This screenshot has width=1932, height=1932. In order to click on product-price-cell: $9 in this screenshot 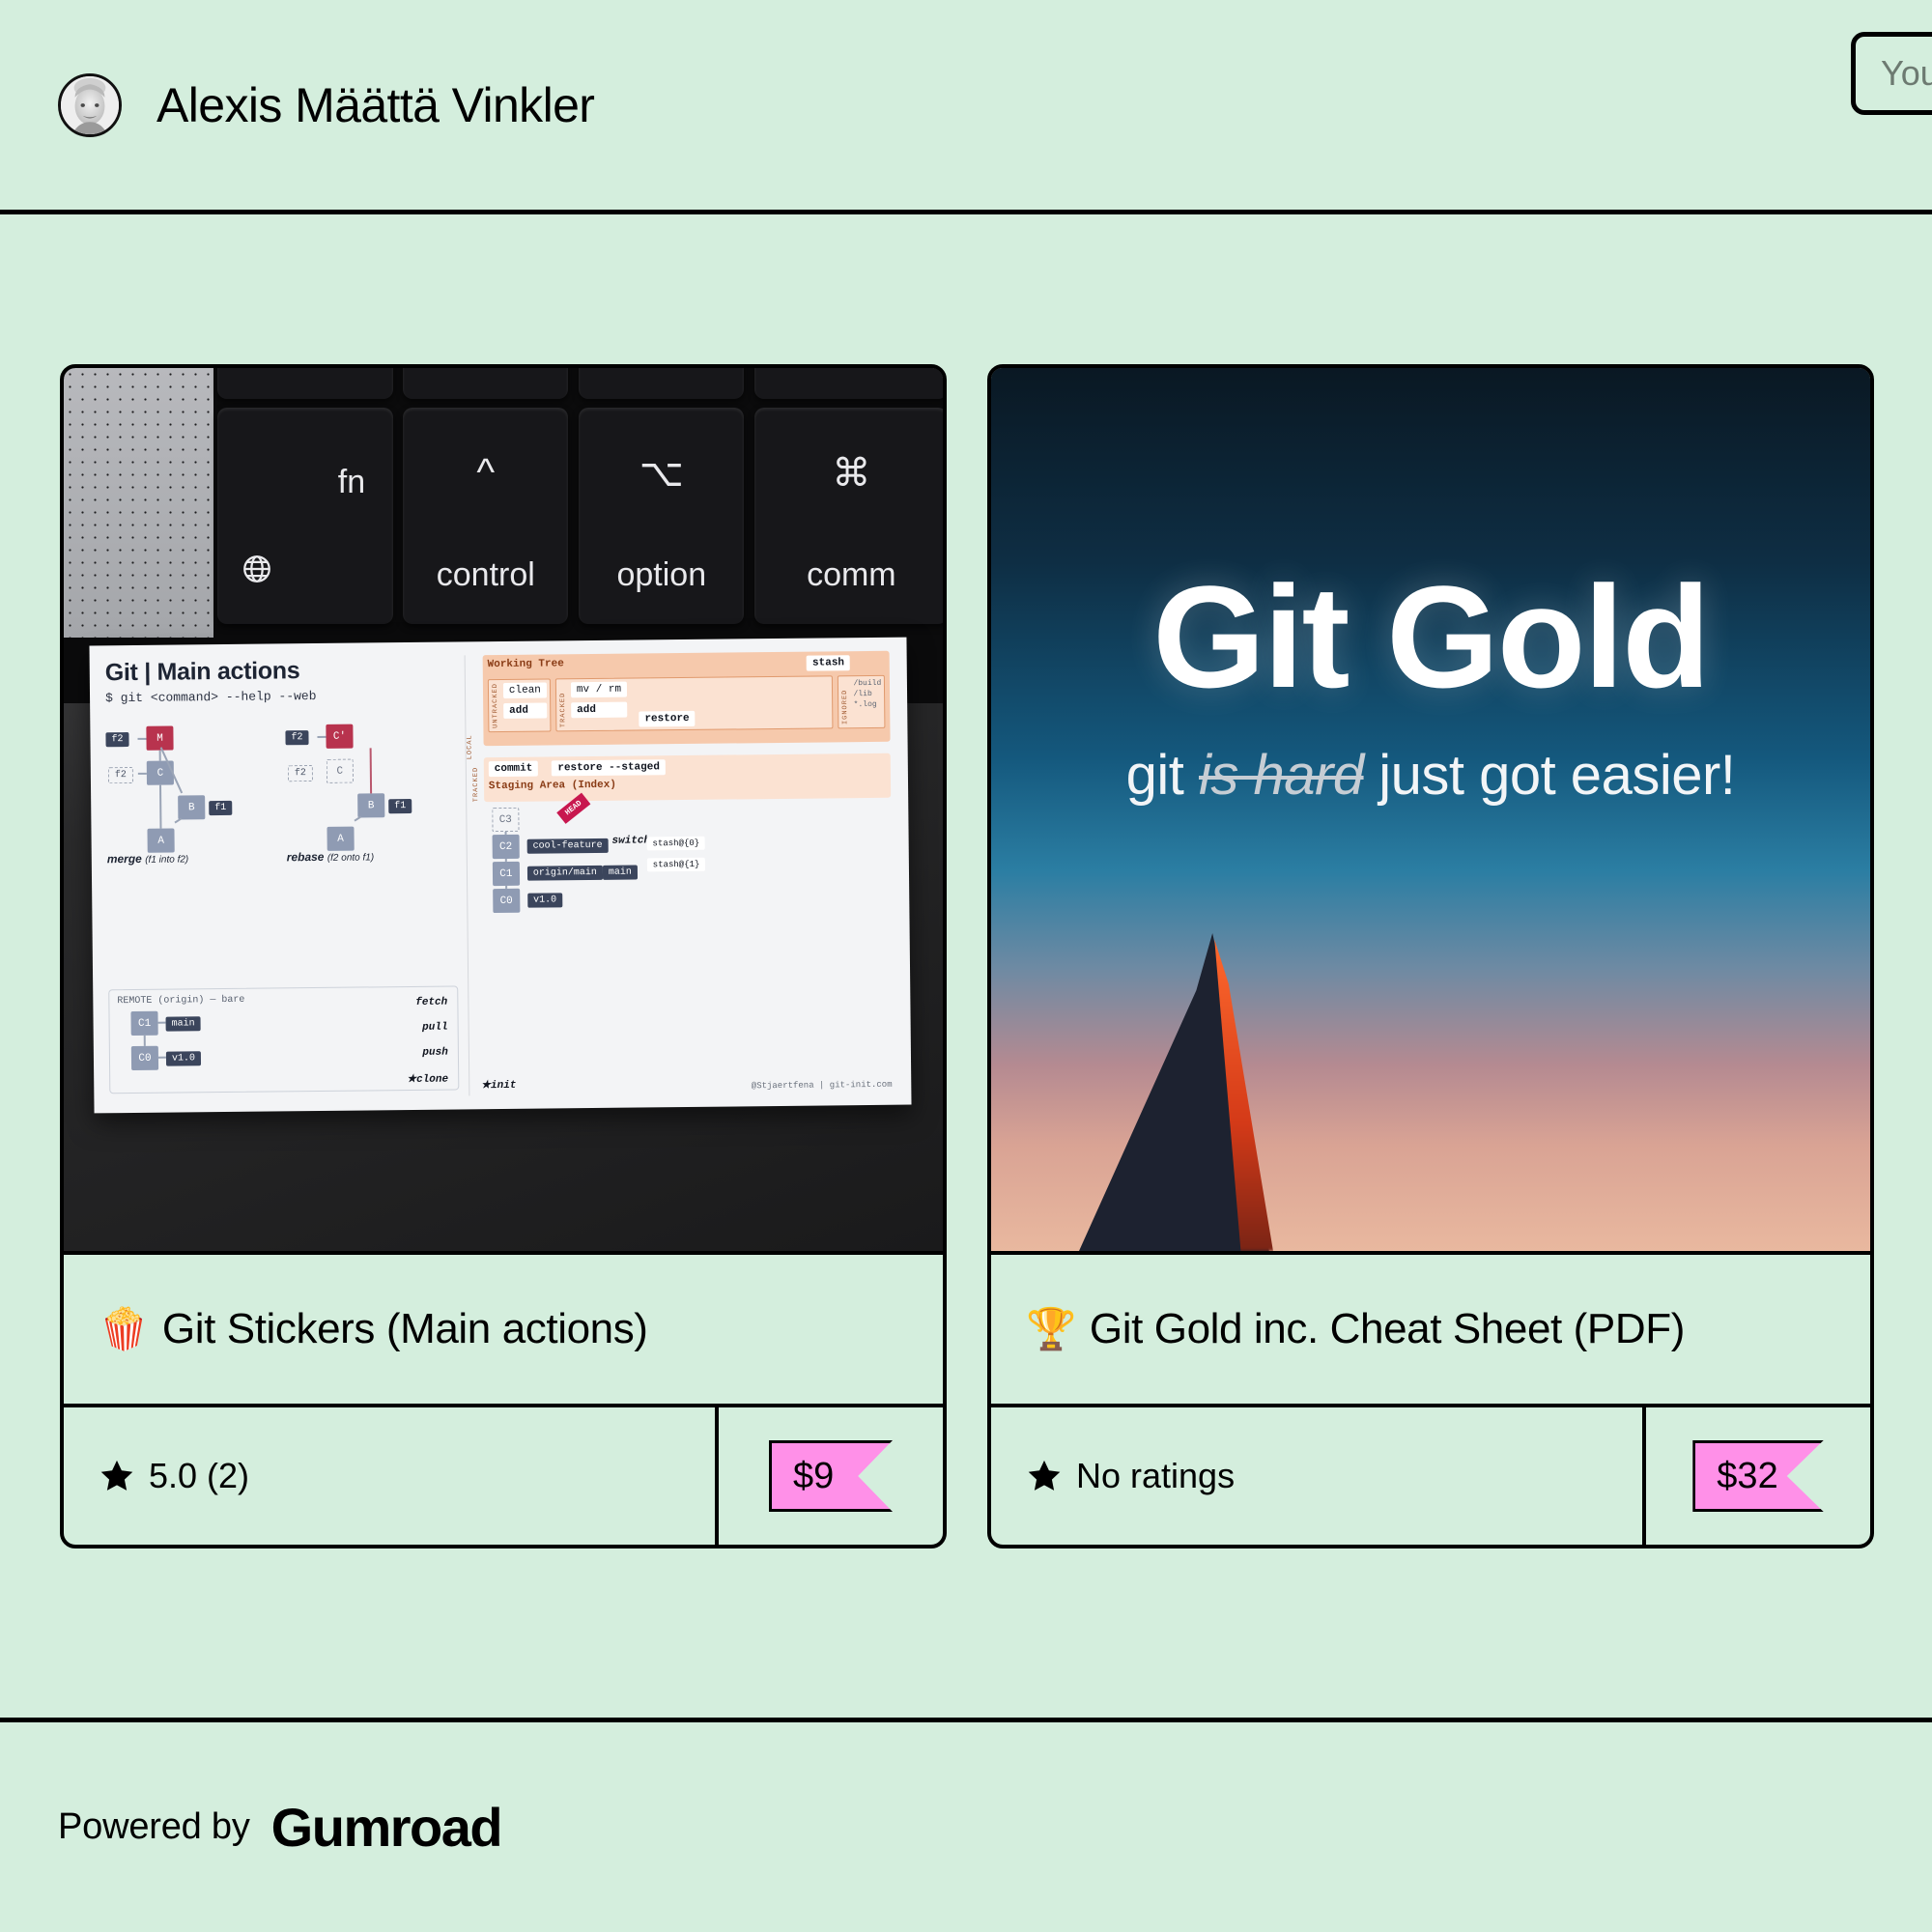, I will do `click(831, 1476)`.